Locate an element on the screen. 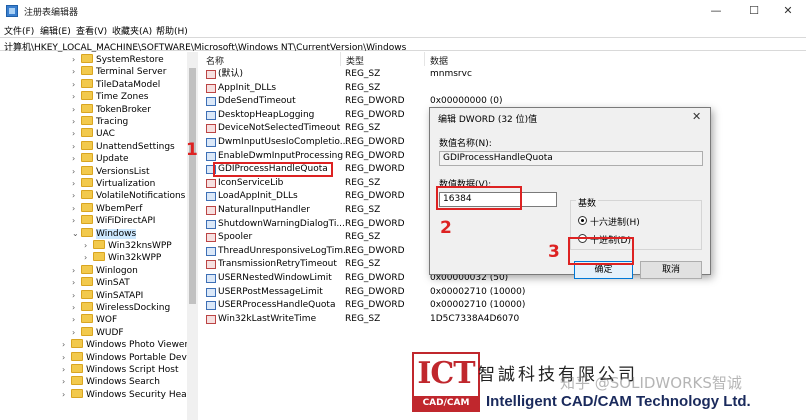  cancel-button: 取消 is located at coordinates (671, 270).